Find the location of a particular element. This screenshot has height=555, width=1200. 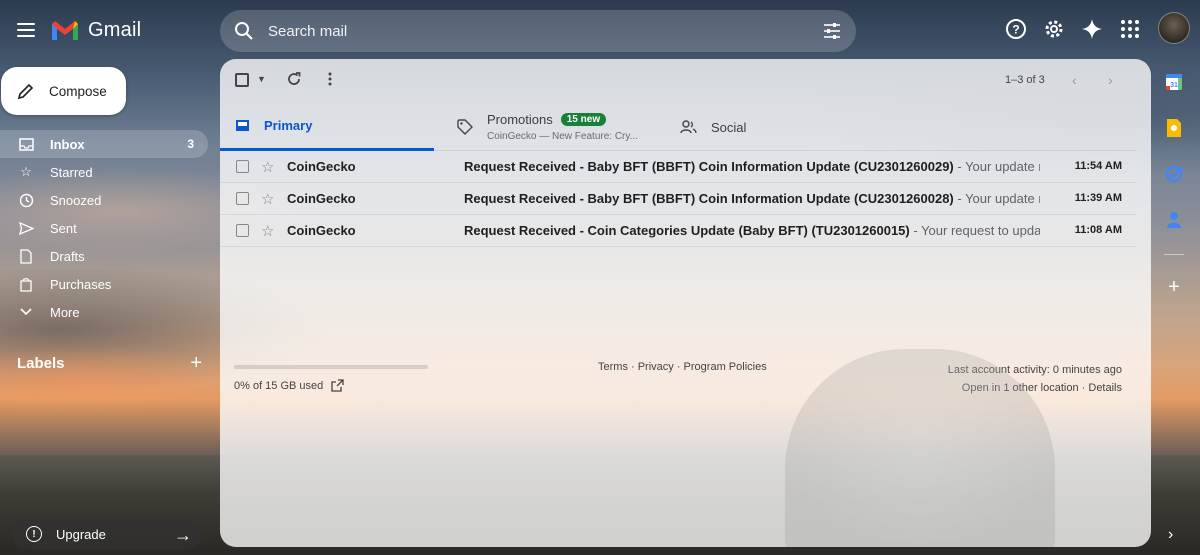

expand-panel-icon: › is located at coordinates (1170, 535).